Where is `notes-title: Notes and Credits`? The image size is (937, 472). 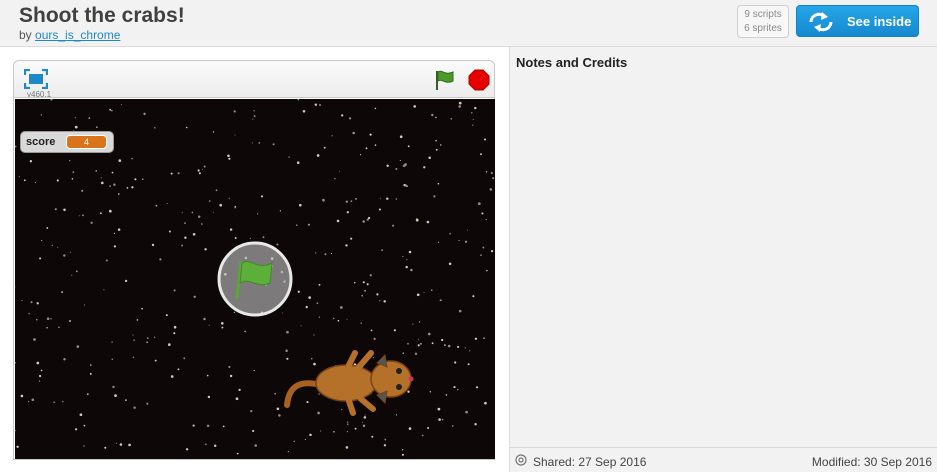
notes-title: Notes and Credits is located at coordinates (572, 62).